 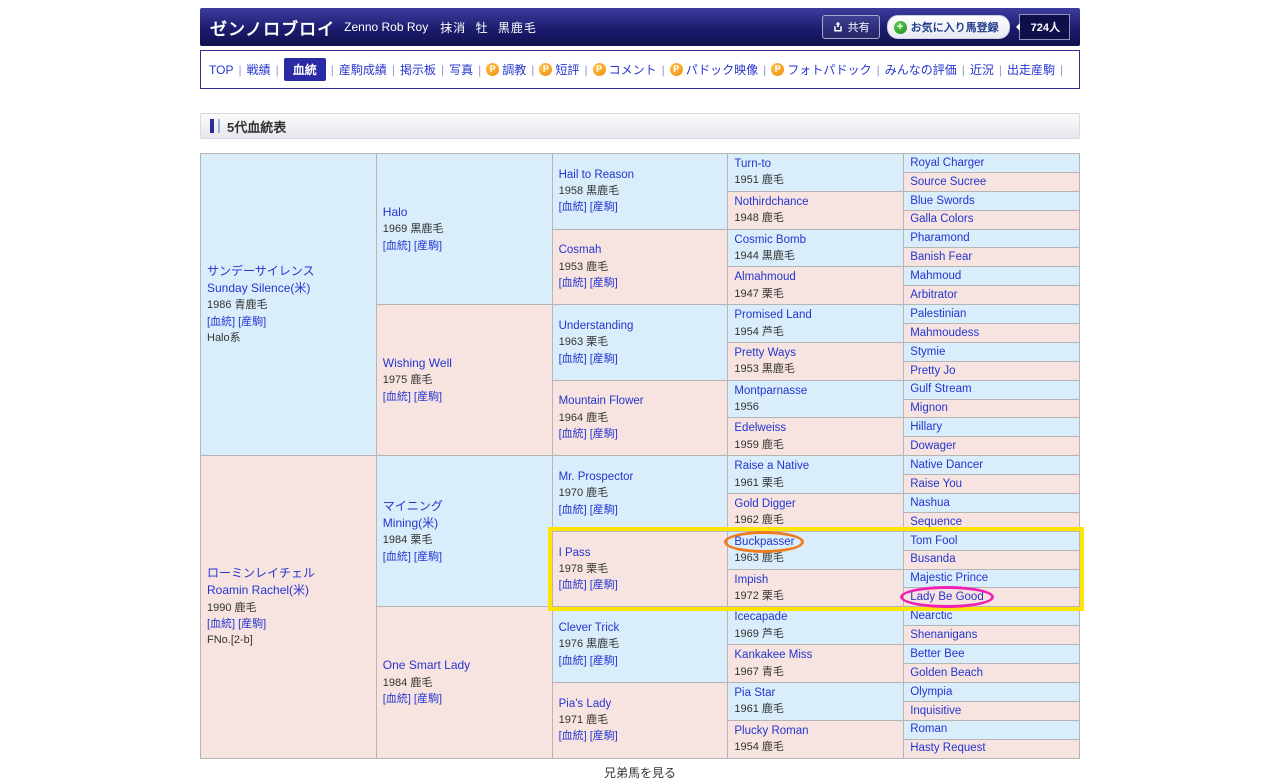 What do you see at coordinates (773, 655) in the screenshot?
I see `horse-name-link: Kankakee Miss` at bounding box center [773, 655].